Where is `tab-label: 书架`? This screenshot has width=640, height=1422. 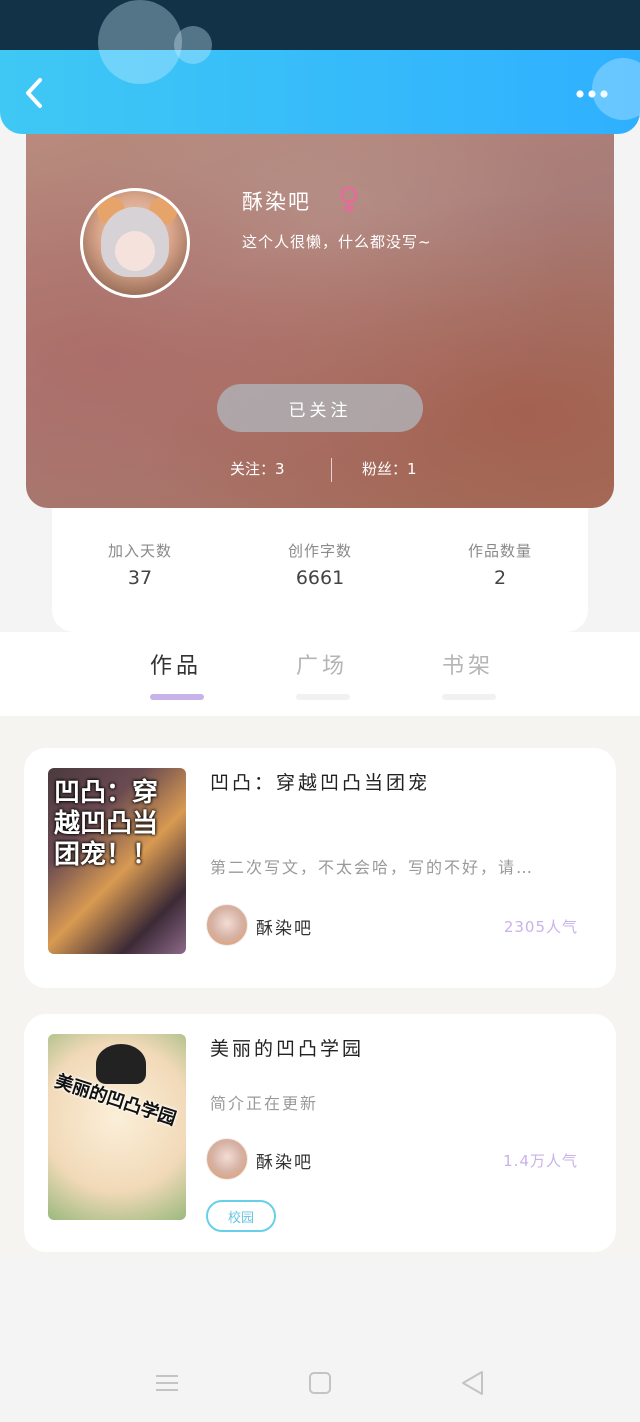
tab-label: 书架 is located at coordinates (467, 666).